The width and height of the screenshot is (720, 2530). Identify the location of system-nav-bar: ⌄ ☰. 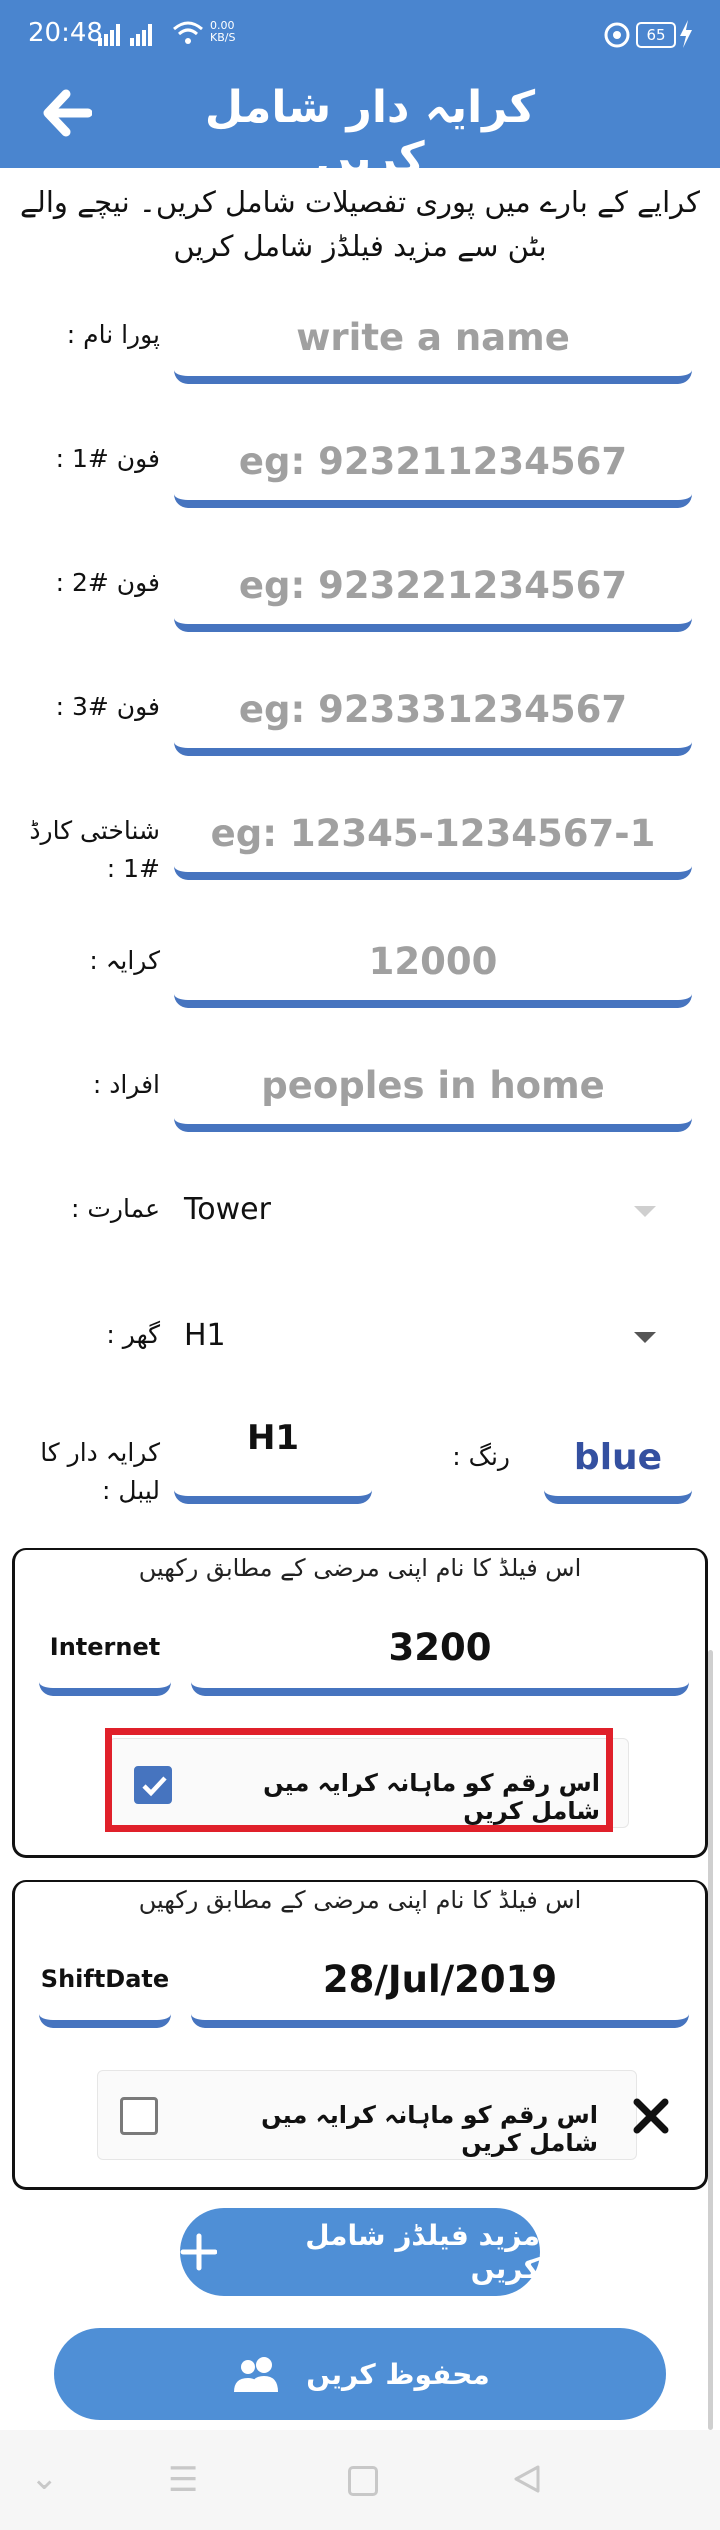
(360, 2480).